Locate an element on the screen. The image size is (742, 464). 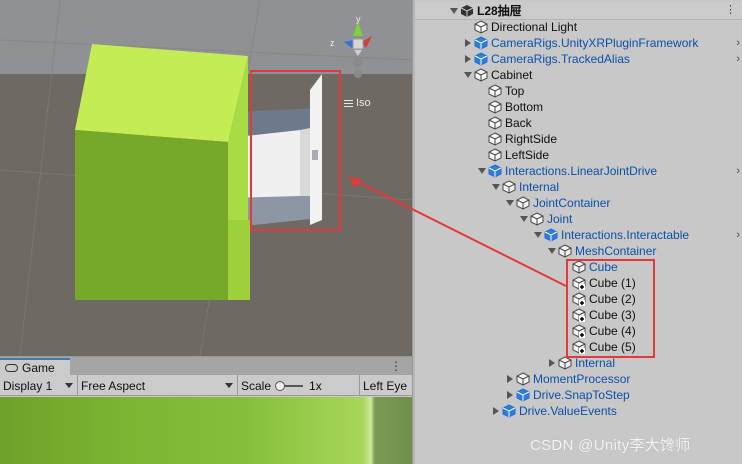
eye-dropdown-label: Left Eye is located at coordinates (385, 385).